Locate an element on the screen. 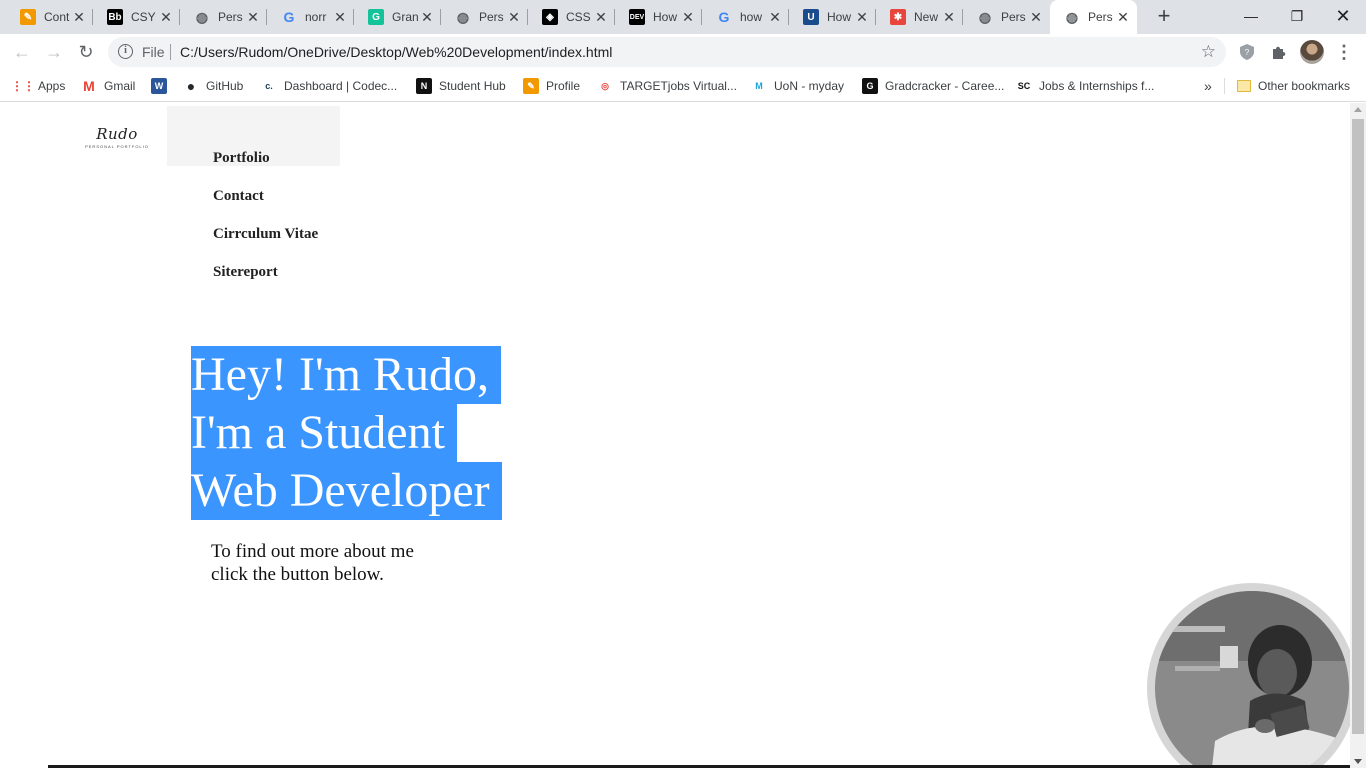  bookmark-star-icon: ☆ is located at coordinates (1208, 52).